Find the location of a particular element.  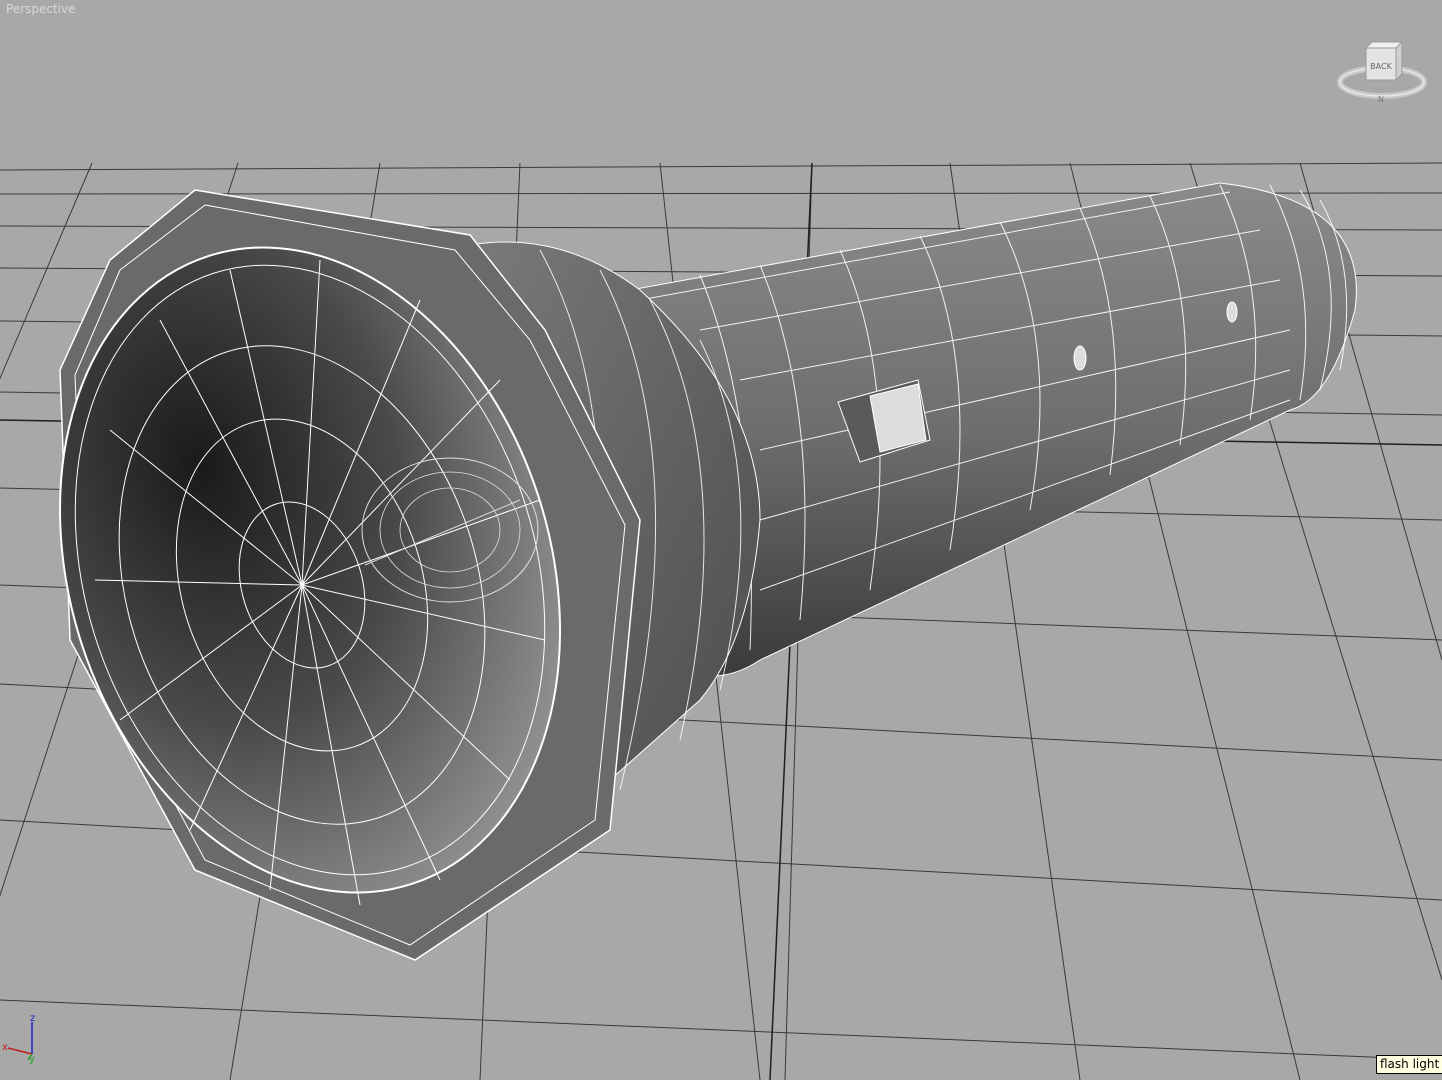

object-tooltip: flash light is located at coordinates (1409, 1064).